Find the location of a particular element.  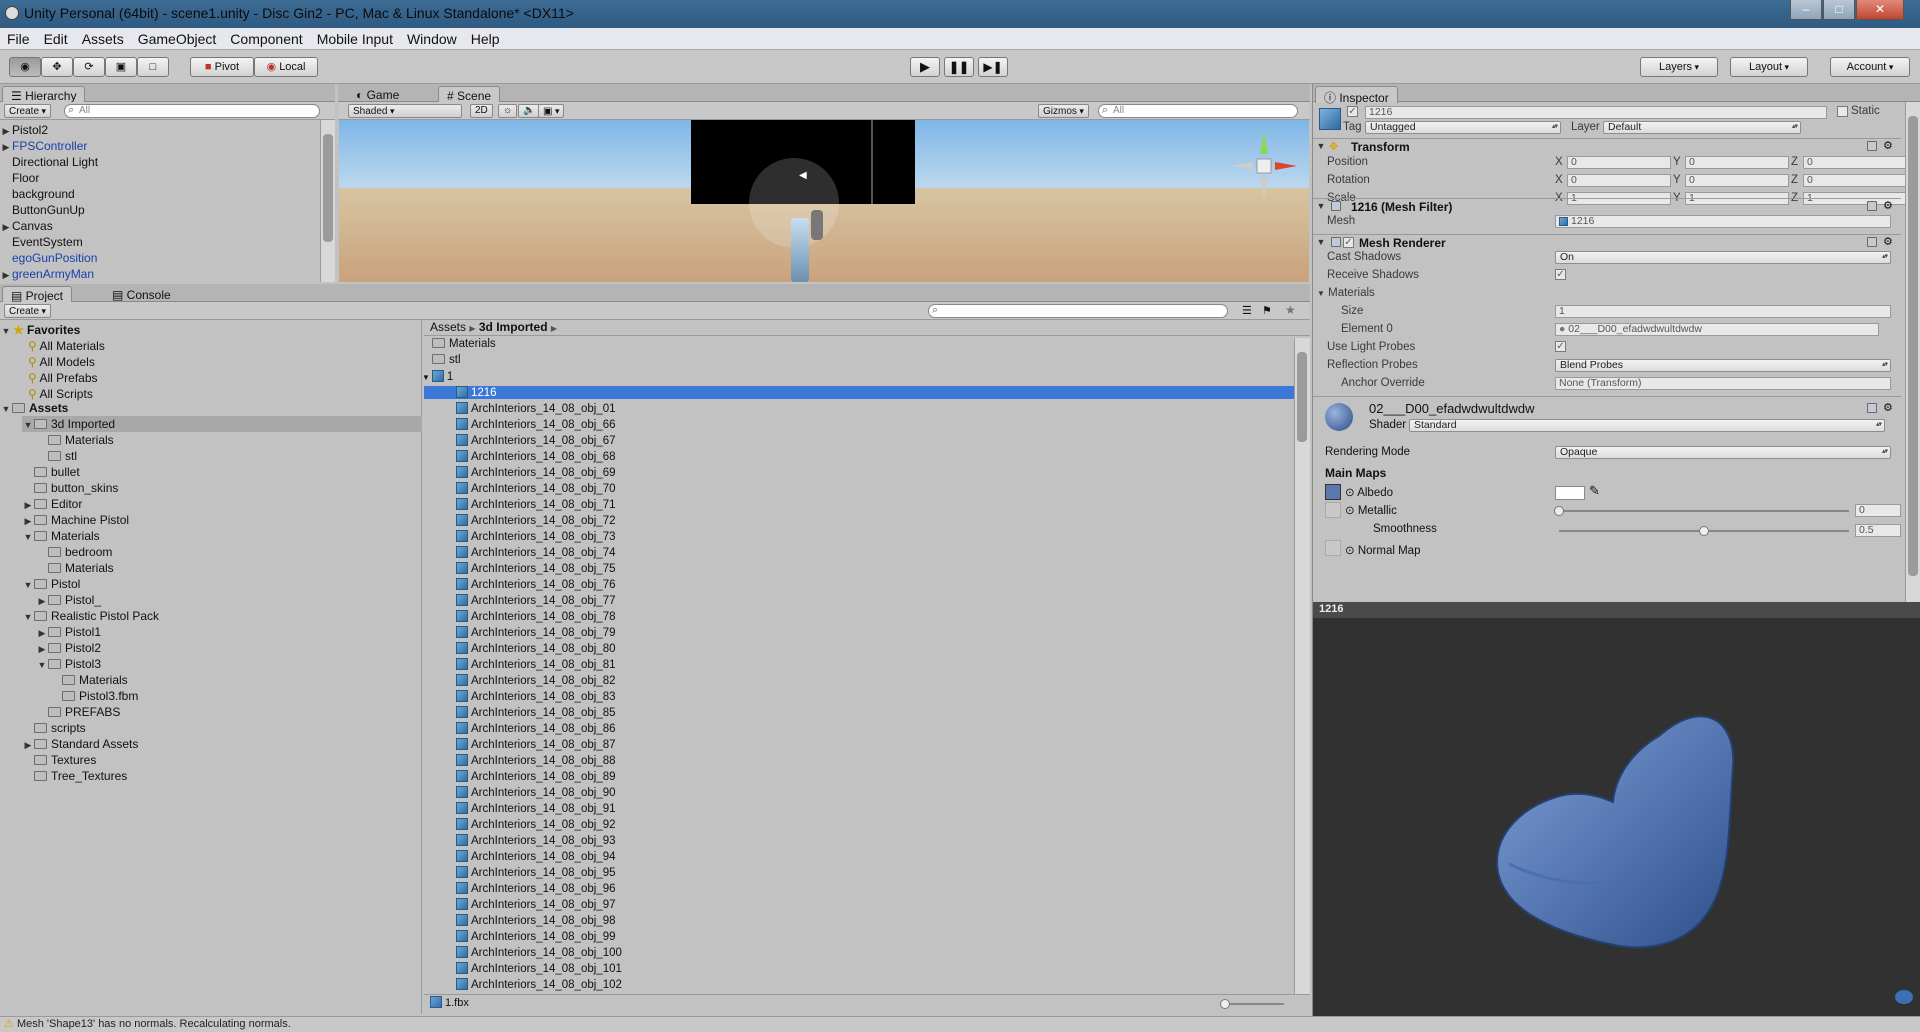

mesh-preview is located at coordinates (1616, 817).